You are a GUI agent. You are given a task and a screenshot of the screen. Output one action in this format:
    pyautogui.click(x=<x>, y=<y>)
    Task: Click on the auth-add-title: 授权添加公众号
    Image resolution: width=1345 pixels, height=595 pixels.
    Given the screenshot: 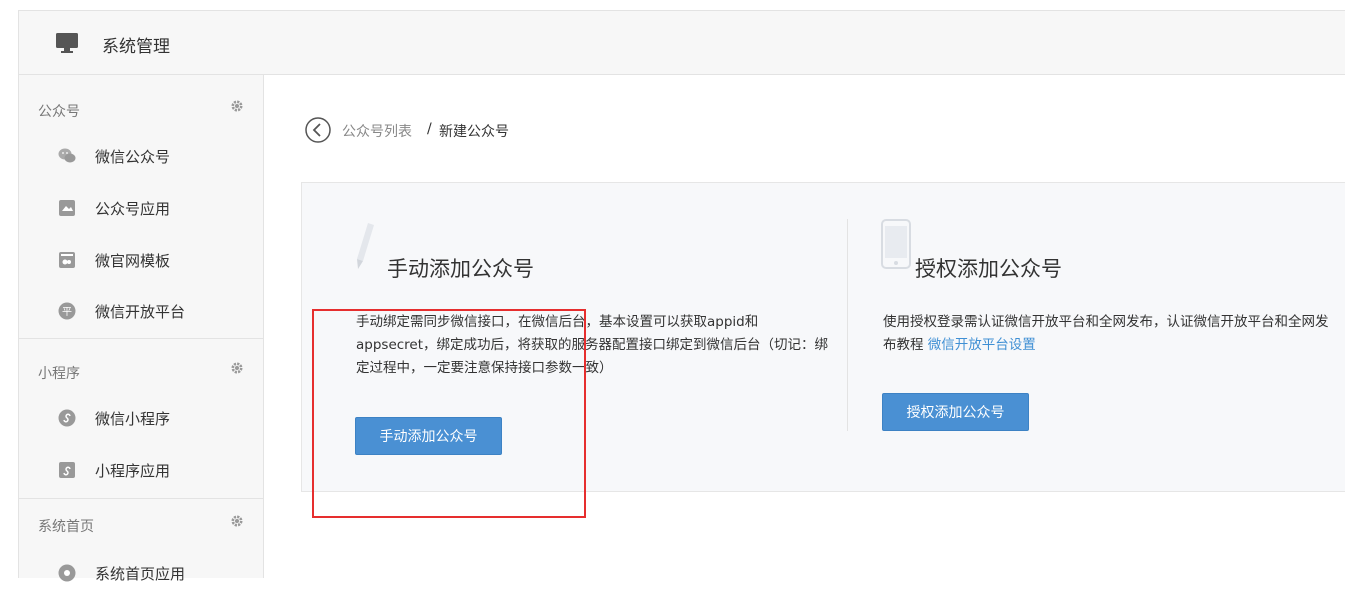 What is the action you would take?
    pyautogui.click(x=988, y=269)
    